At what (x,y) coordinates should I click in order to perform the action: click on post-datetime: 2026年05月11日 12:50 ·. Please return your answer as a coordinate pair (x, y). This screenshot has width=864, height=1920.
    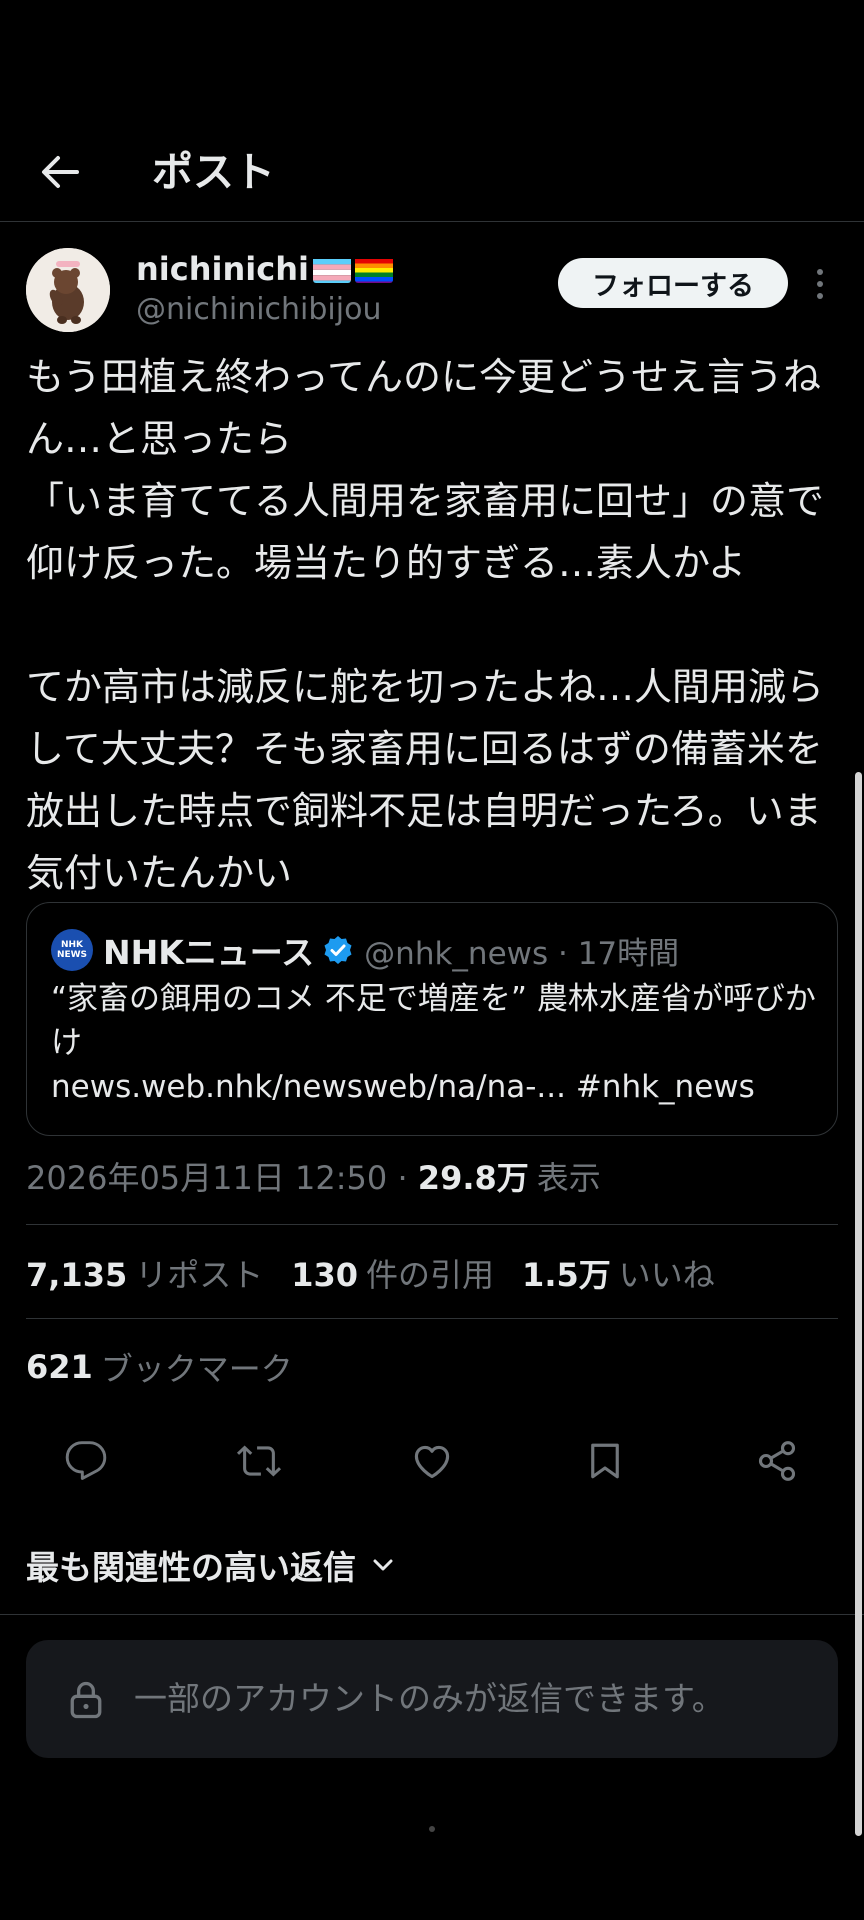
    Looking at the image, I should click on (222, 1176).